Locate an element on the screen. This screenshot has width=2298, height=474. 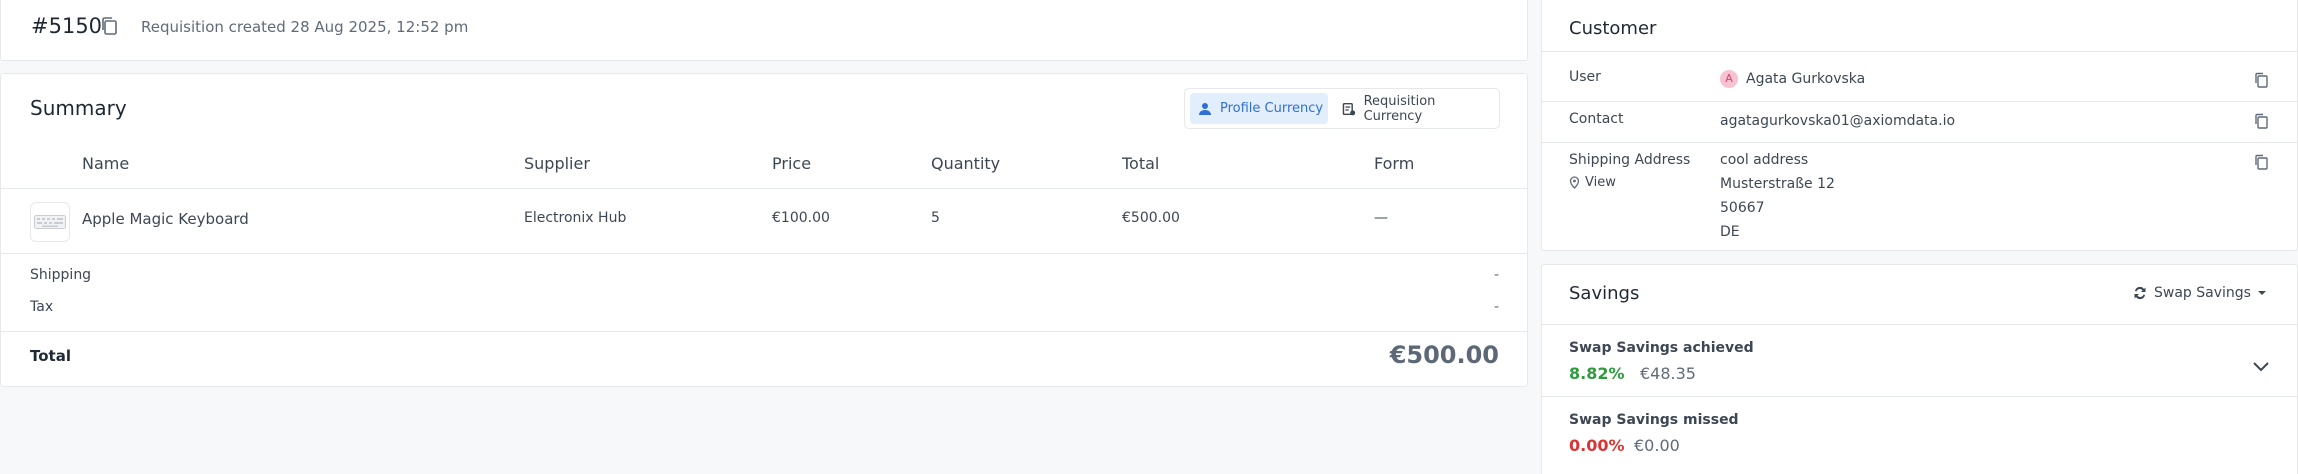
view-address-link: View is located at coordinates (1592, 182).